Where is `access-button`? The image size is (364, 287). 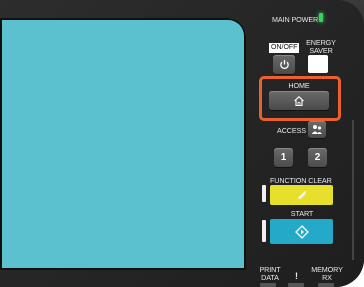 access-button is located at coordinates (317, 129).